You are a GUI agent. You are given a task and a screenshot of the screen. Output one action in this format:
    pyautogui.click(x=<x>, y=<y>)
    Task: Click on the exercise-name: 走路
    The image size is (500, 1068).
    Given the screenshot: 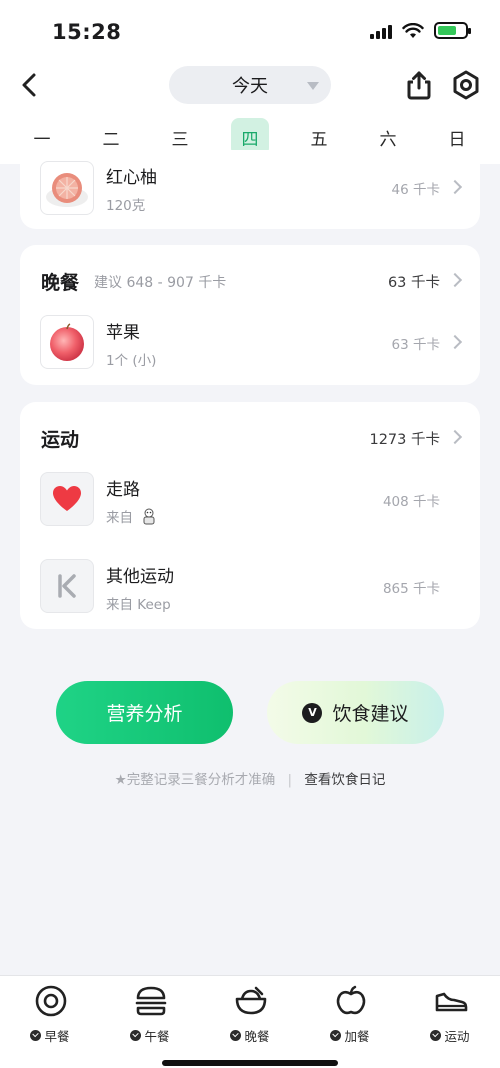 What is the action you would take?
    pyautogui.click(x=123, y=490)
    